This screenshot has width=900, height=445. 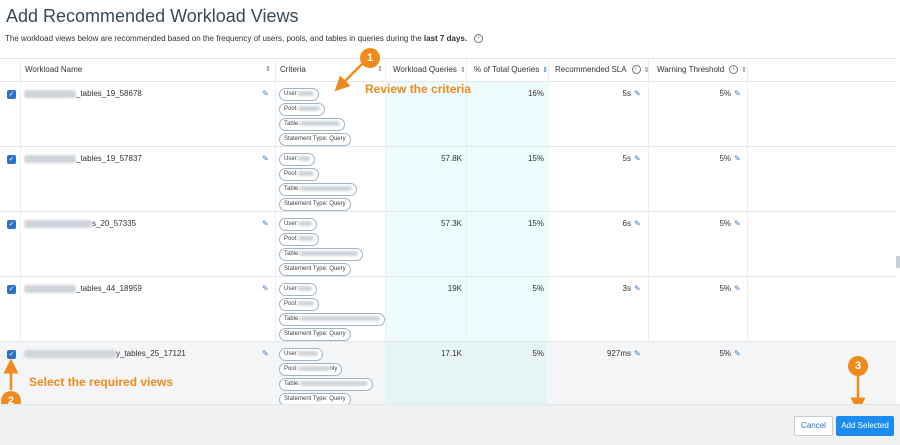 I want to click on subtitle-period: last 7 days., so click(x=445, y=38).